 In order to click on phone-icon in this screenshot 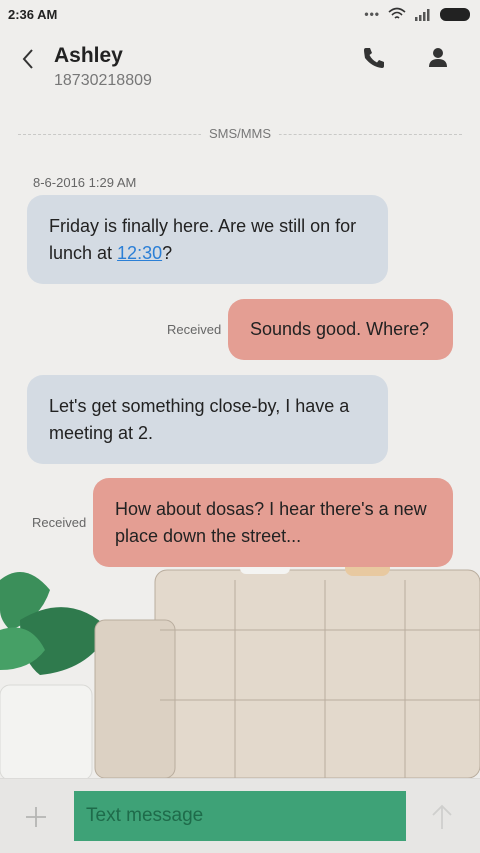, I will do `click(374, 58)`.